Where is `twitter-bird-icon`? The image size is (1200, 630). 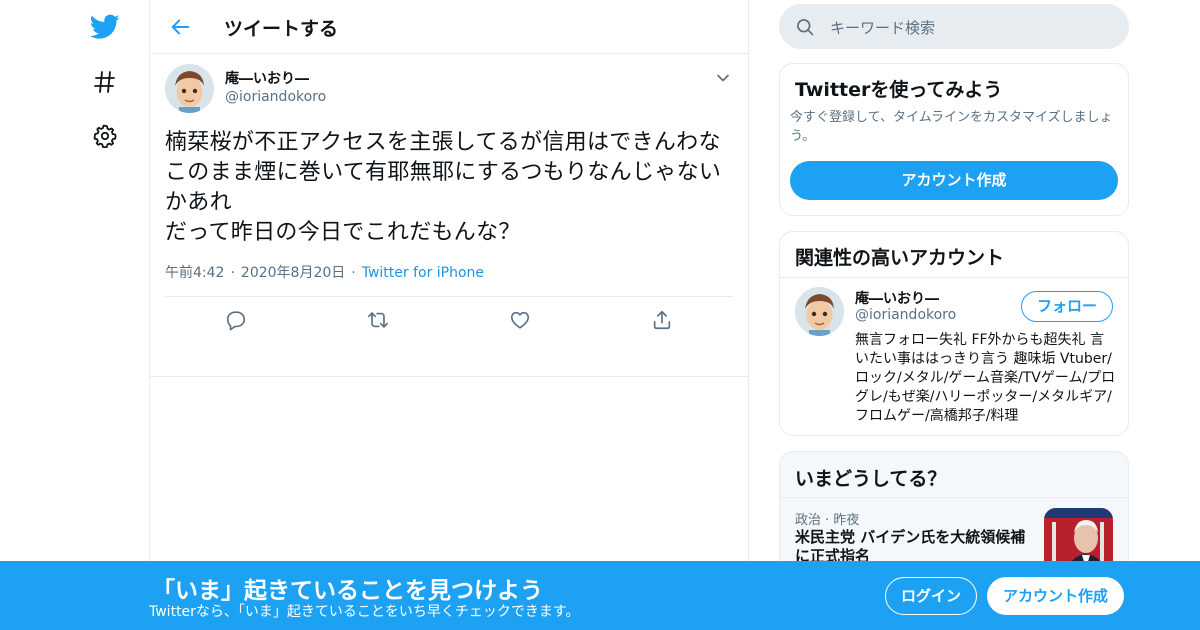 twitter-bird-icon is located at coordinates (105, 27).